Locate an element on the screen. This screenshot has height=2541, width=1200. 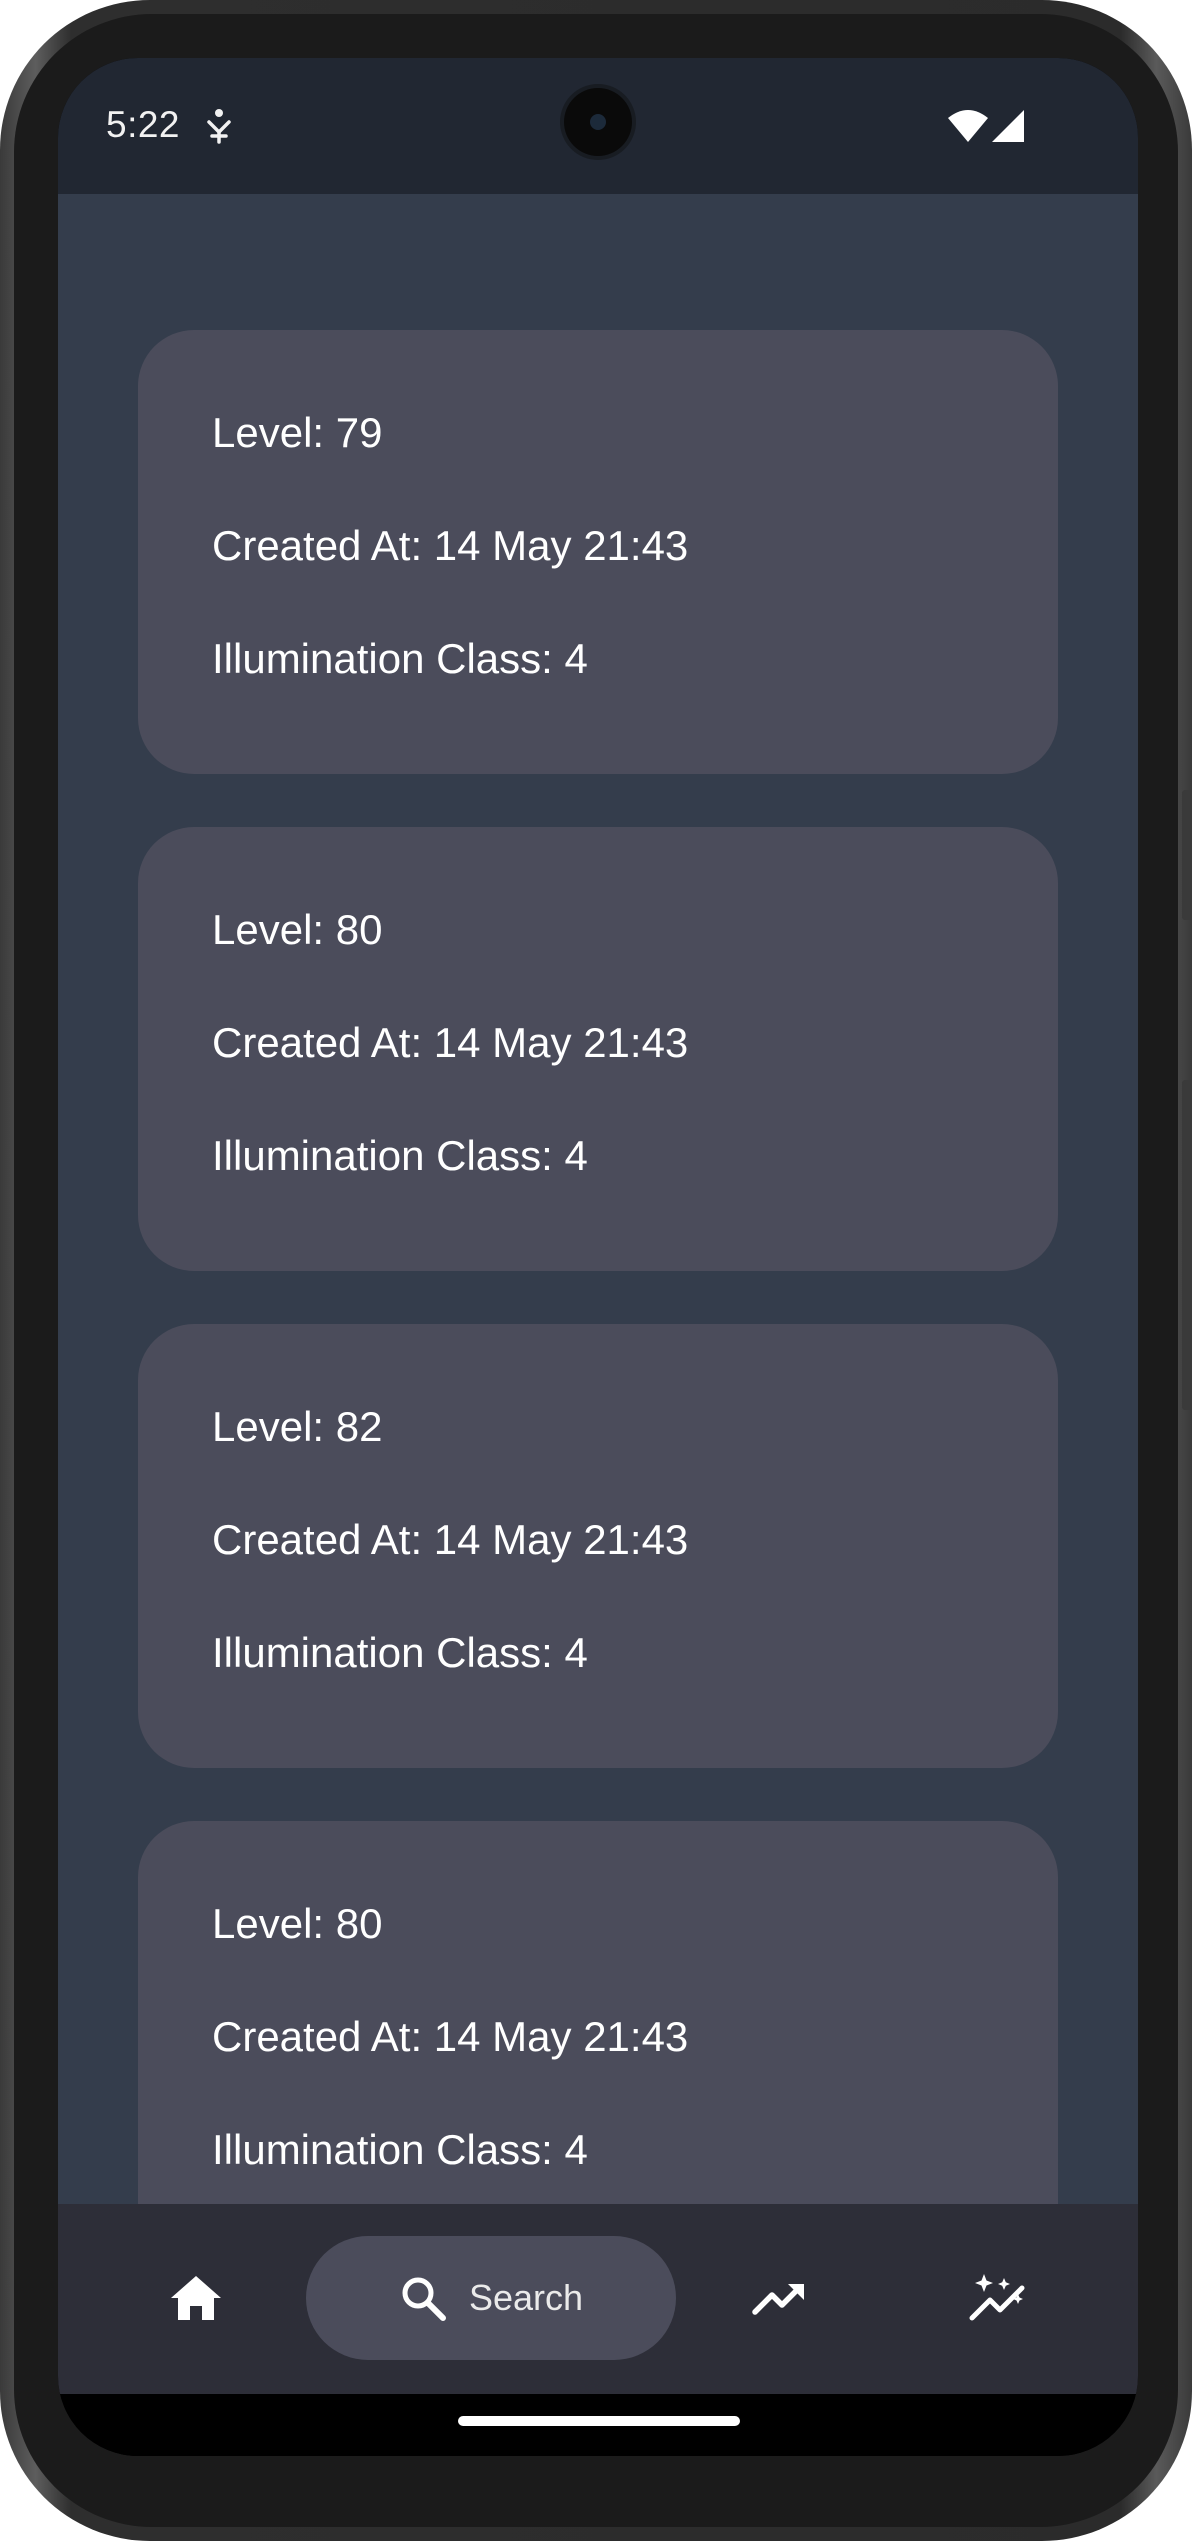
level-text: Level: 79 is located at coordinates (297, 432).